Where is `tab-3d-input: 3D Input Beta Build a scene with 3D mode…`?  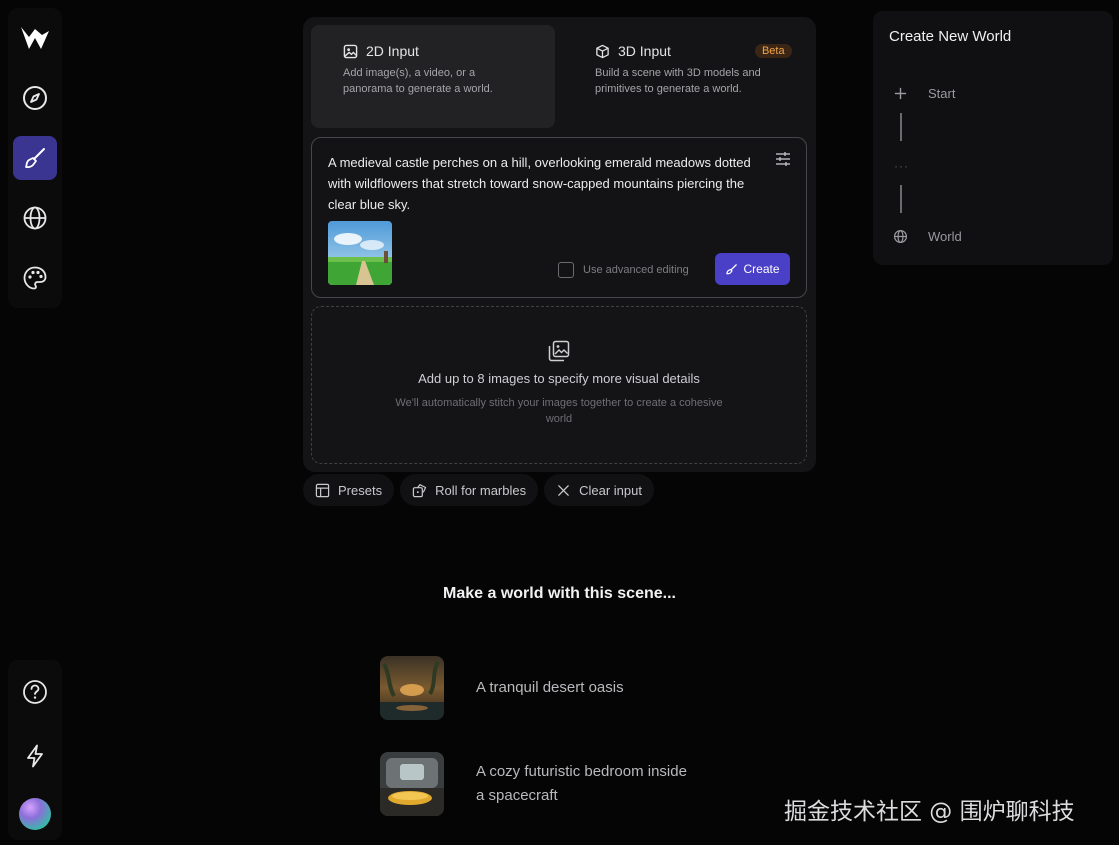
tab-3d-input: 3D Input Beta Build a scene with 3D mode… is located at coordinates (685, 76).